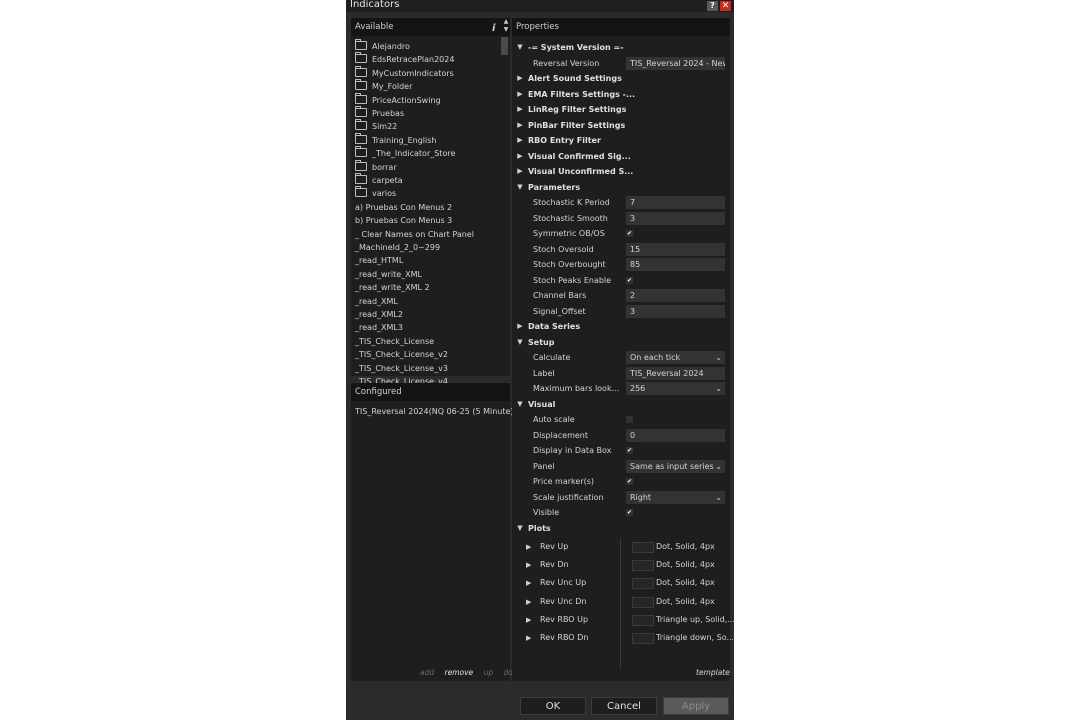 This screenshot has height=720, width=1080. I want to click on property-category: ▼ Parameters, so click(621, 187).